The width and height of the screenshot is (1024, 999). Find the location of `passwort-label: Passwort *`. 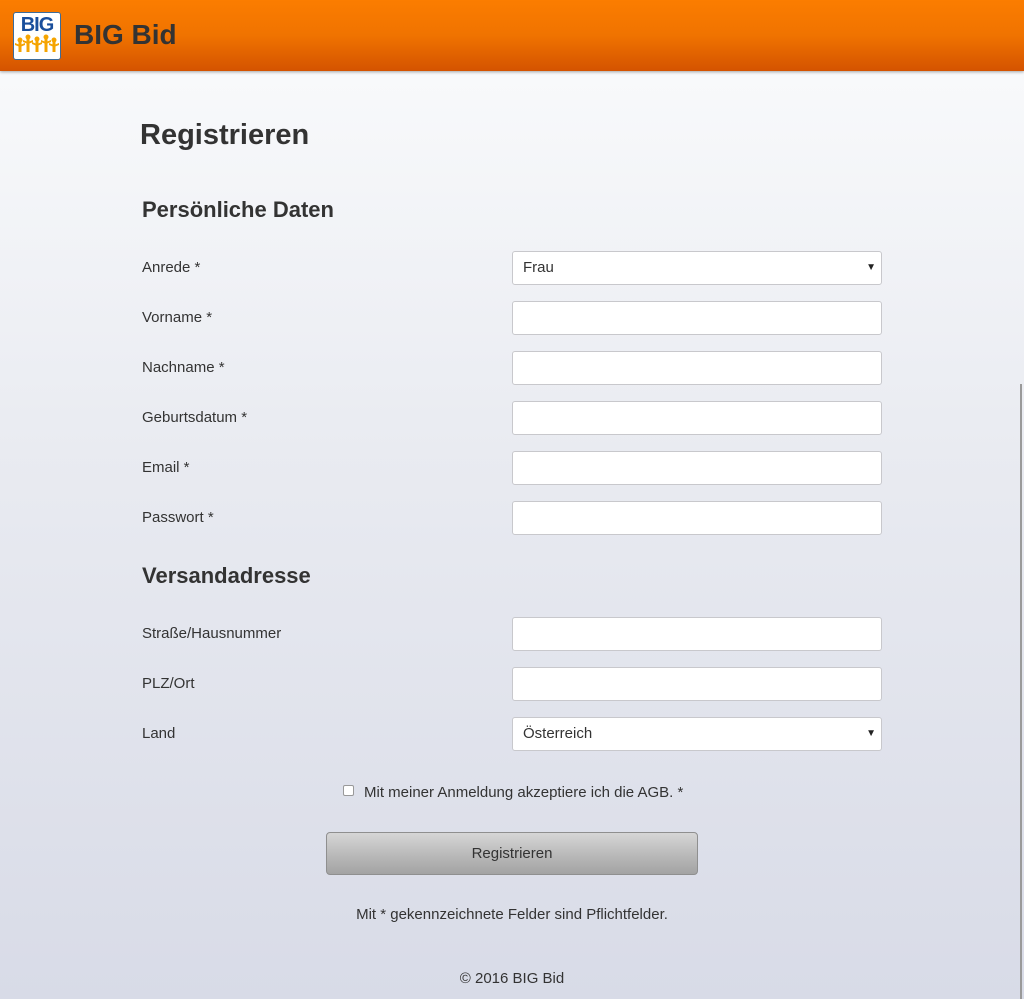

passwort-label: Passwort * is located at coordinates (178, 517).